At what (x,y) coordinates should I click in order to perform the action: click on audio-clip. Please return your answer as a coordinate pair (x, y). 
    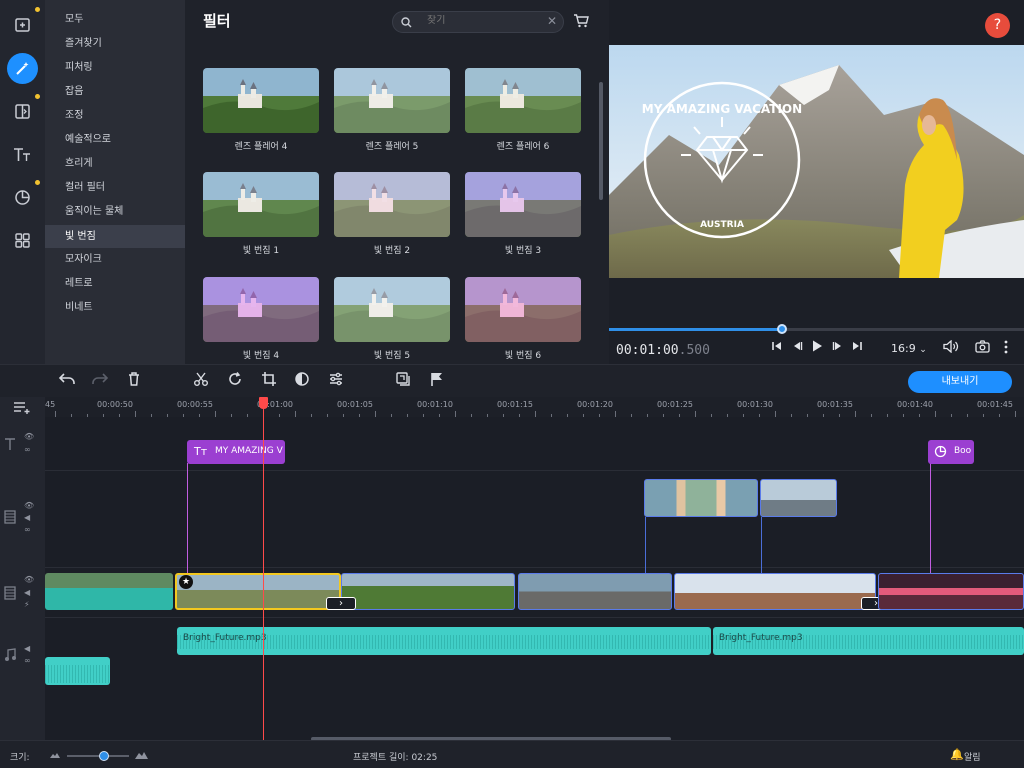
    Looking at the image, I should click on (77, 671).